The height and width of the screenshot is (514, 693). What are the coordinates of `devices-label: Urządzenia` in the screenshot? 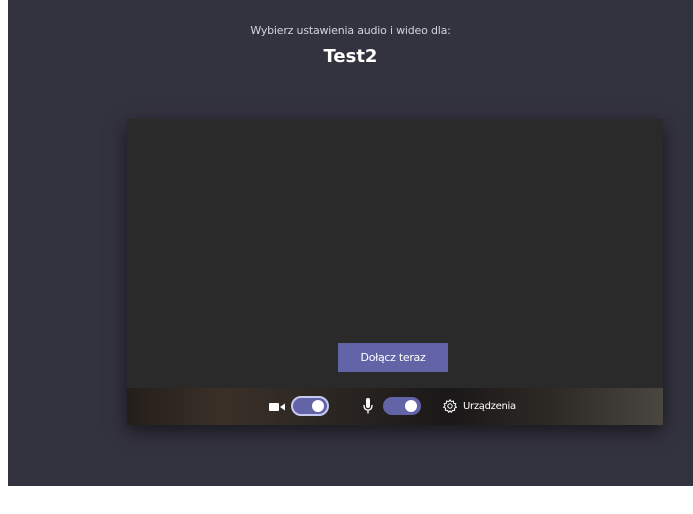 It's located at (489, 406).